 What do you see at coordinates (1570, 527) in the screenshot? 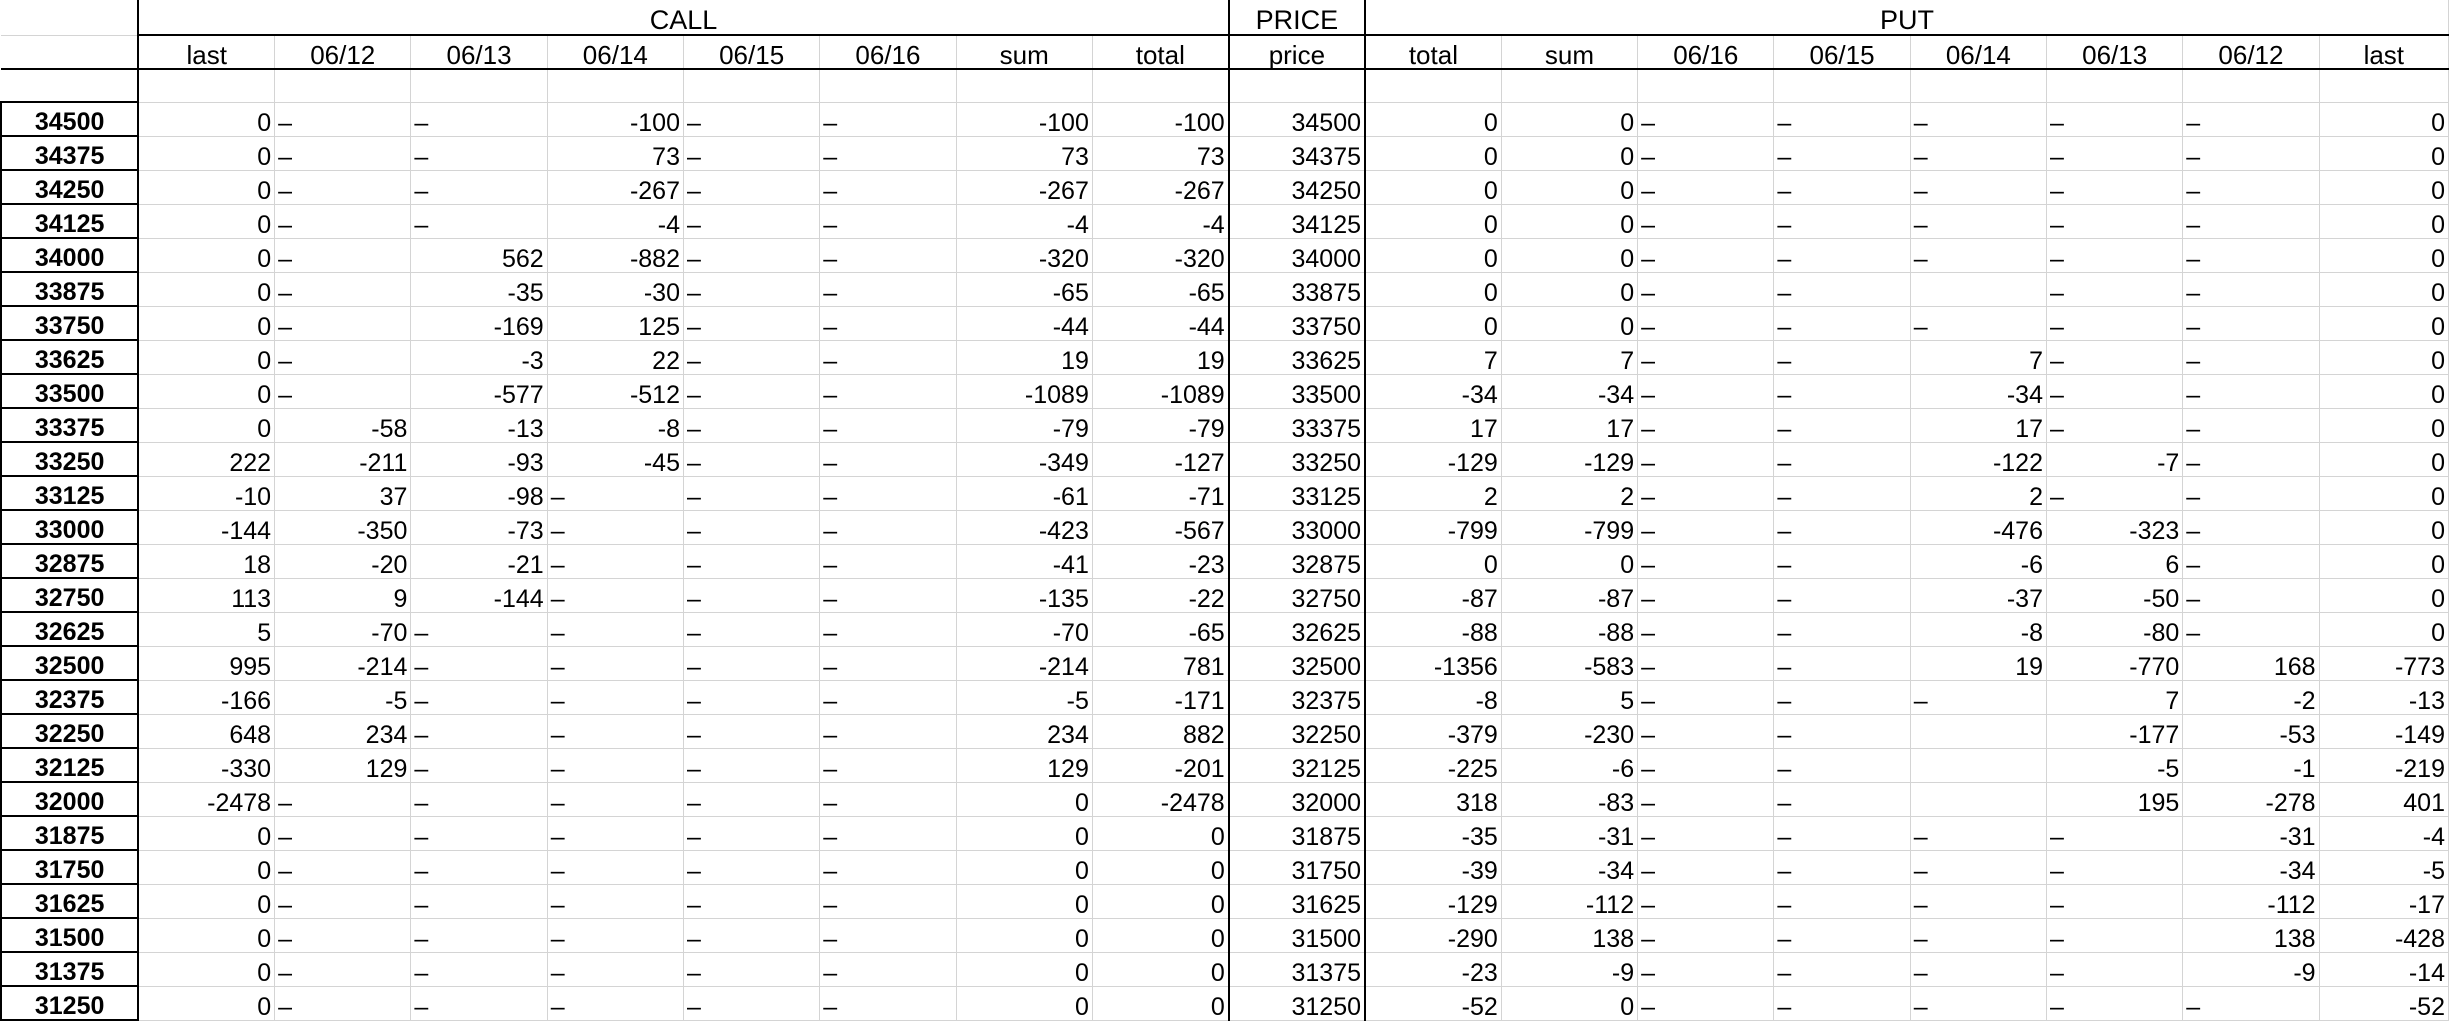
I see `cell: -799` at bounding box center [1570, 527].